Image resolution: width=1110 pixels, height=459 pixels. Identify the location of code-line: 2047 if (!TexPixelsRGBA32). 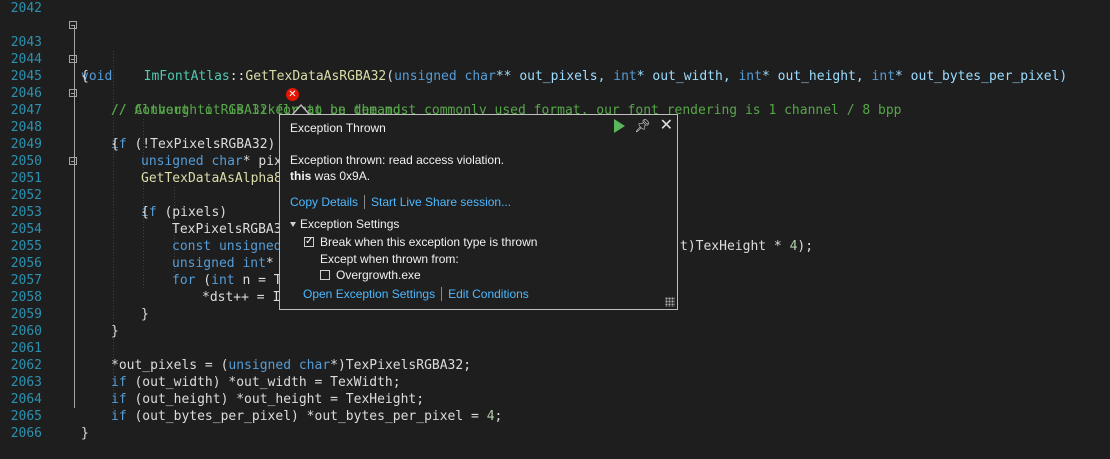
(555, 118).